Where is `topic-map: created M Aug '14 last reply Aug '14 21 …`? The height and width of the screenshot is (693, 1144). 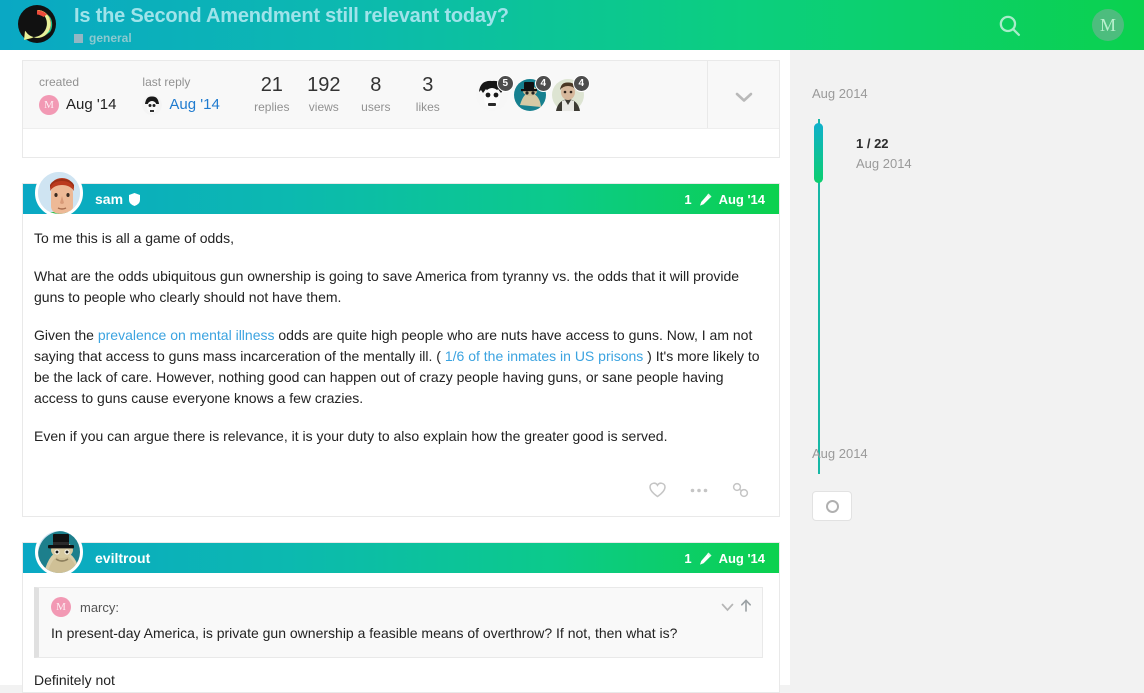
topic-map: created M Aug '14 last reply Aug '14 21 … is located at coordinates (401, 109).